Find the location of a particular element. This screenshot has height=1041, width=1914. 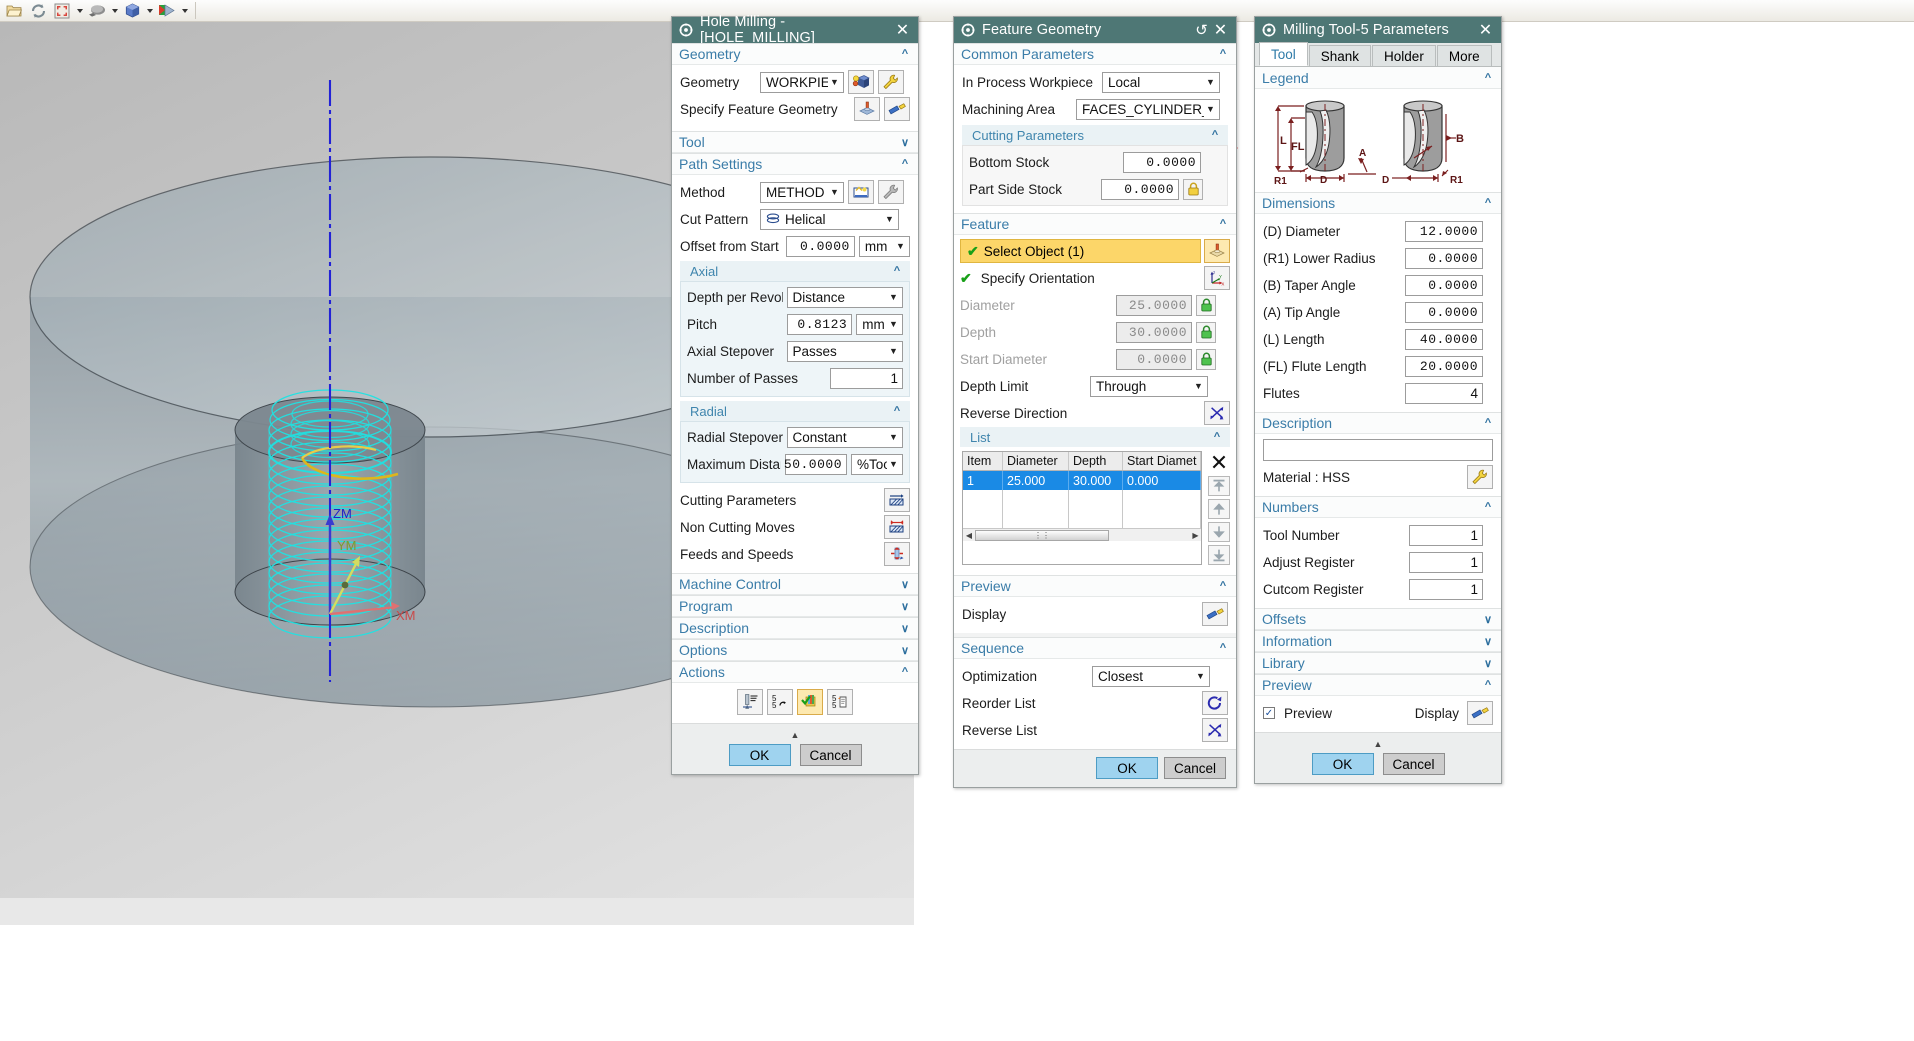

description-input is located at coordinates (1378, 450).